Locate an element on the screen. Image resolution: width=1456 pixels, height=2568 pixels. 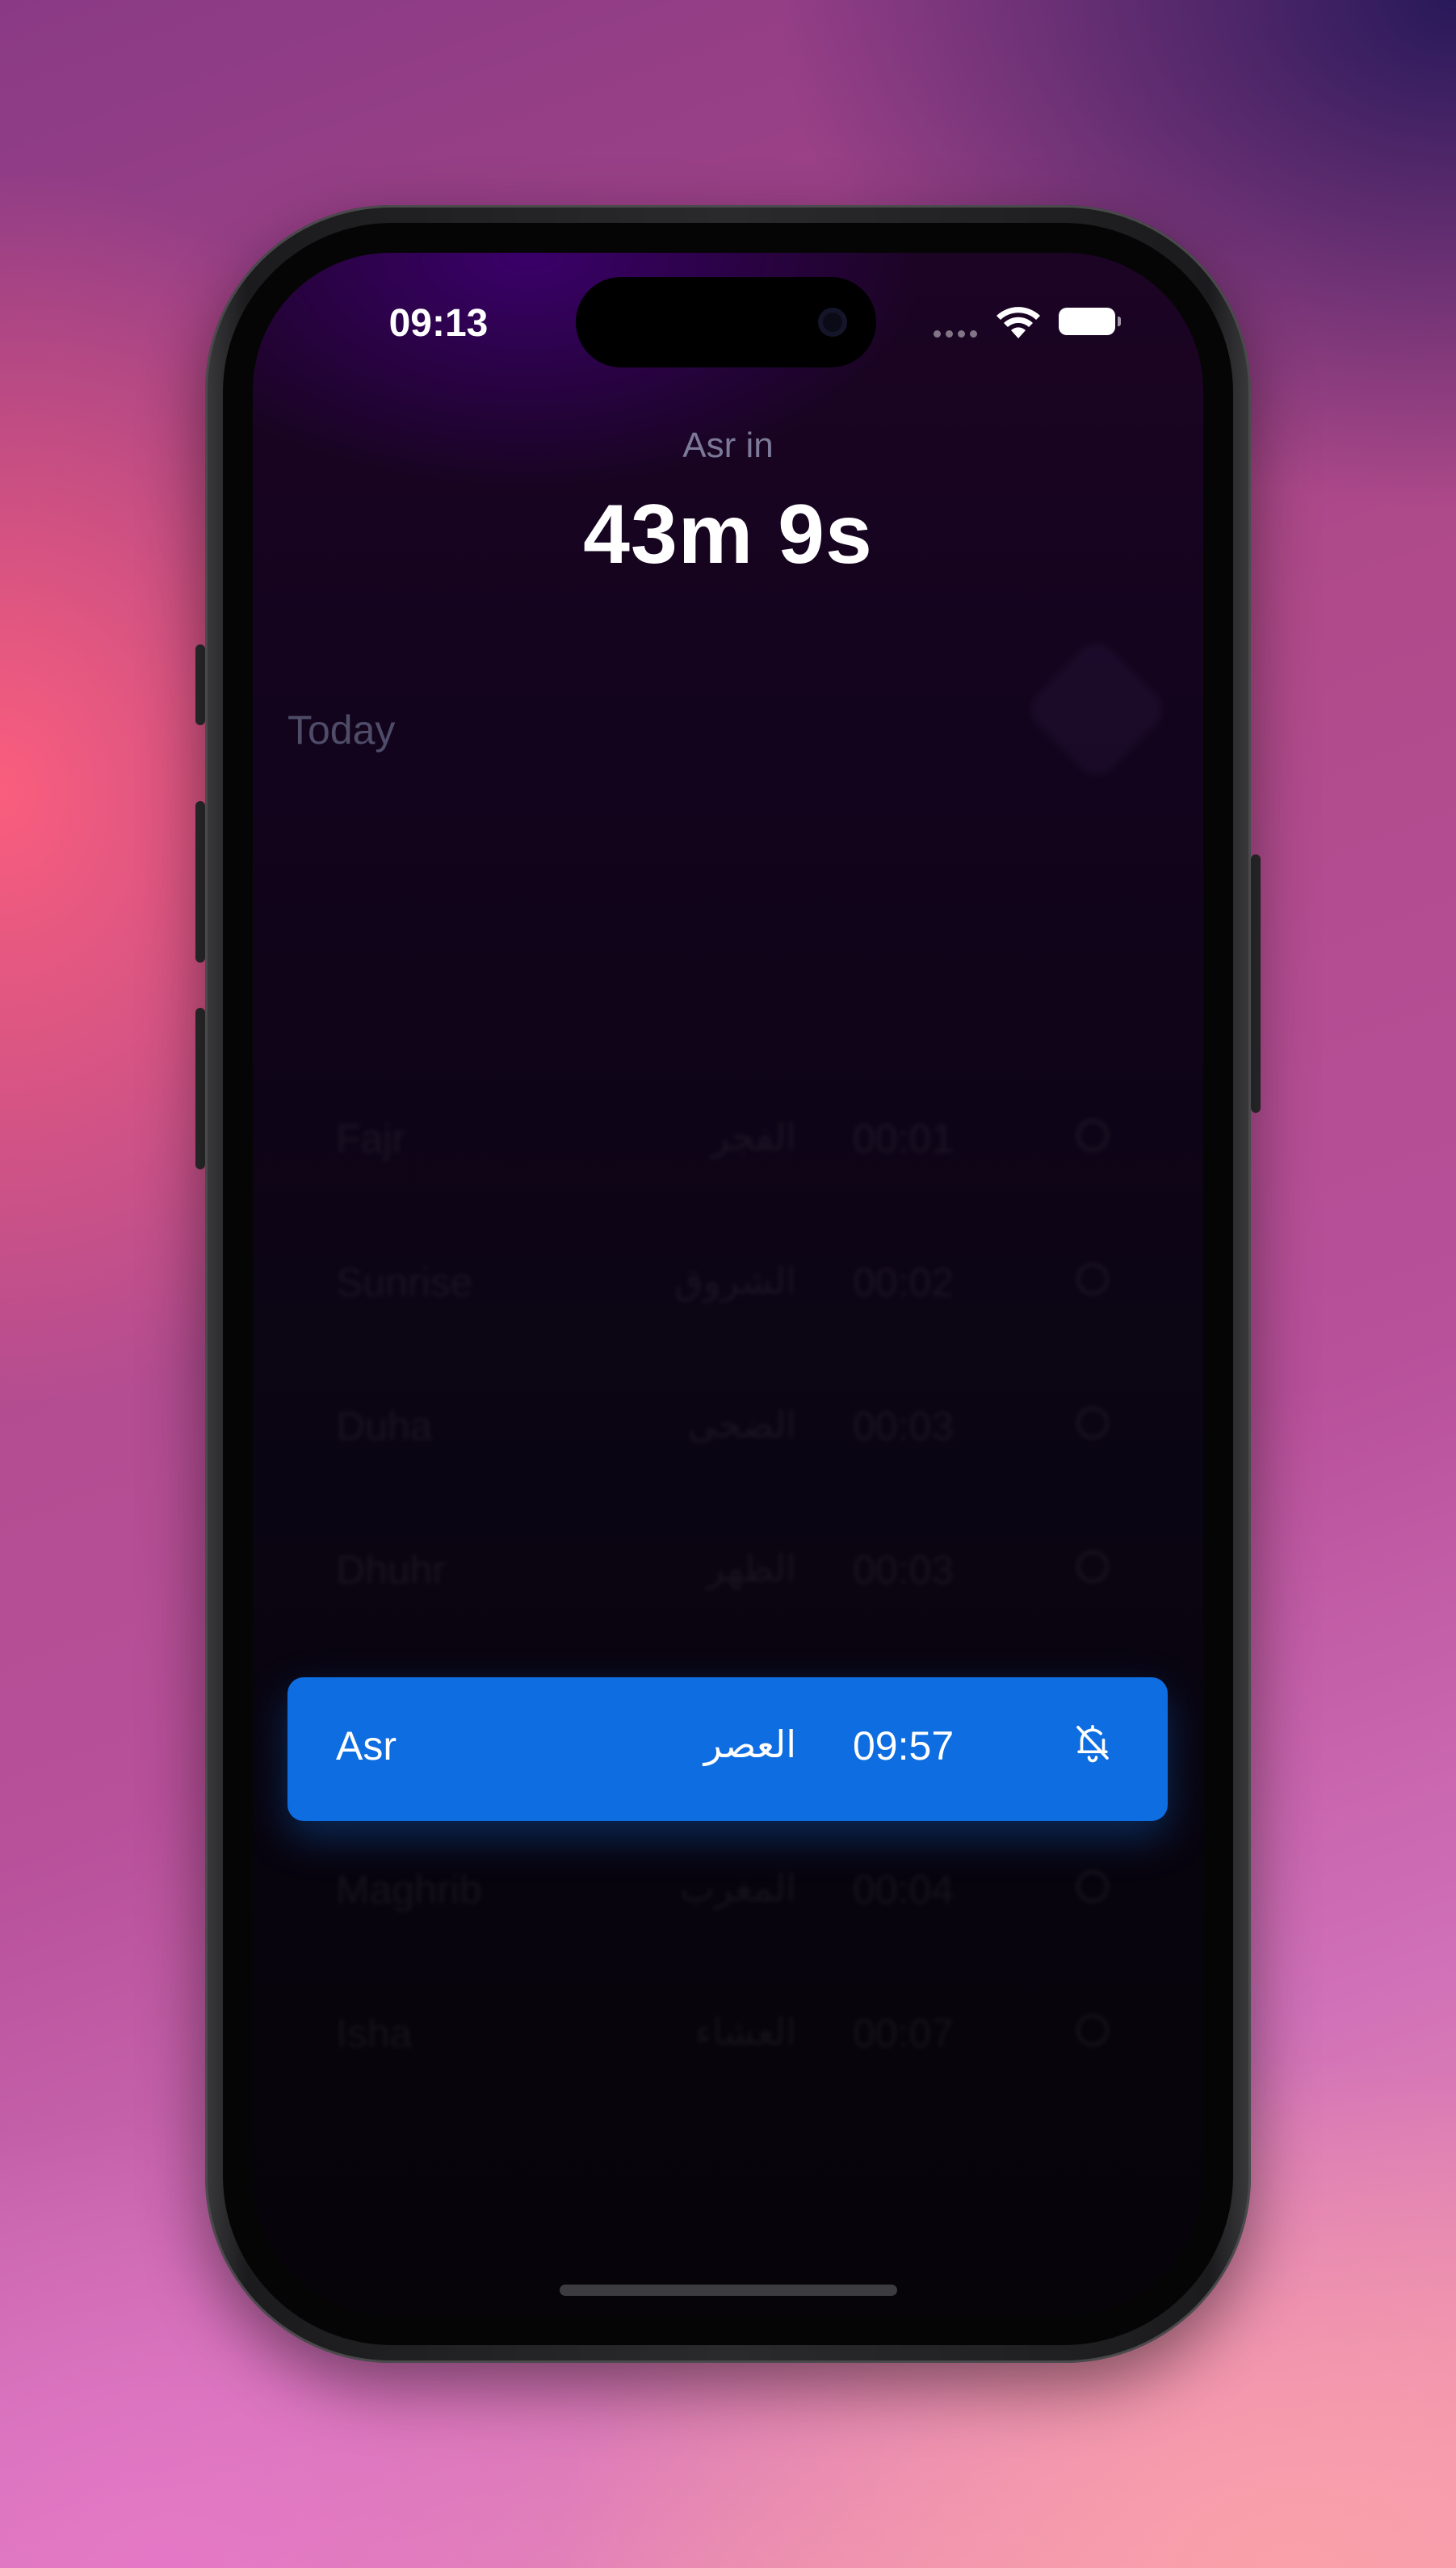
wifi-icon is located at coordinates (1018, 322).